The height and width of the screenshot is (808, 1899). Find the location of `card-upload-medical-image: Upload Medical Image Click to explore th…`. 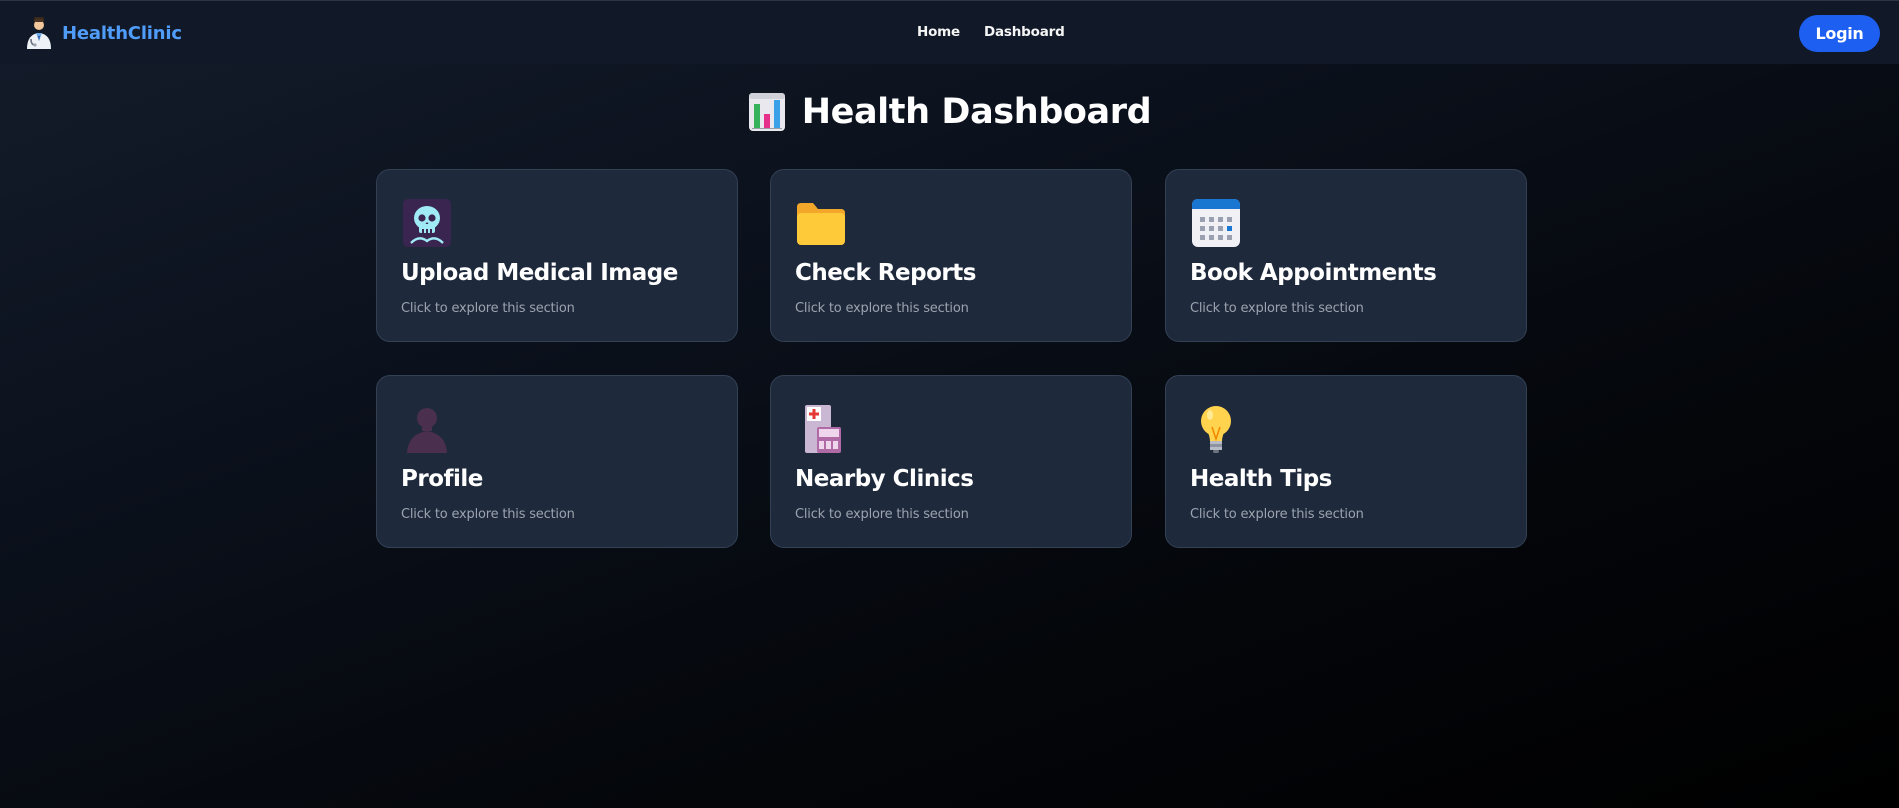

card-upload-medical-image: Upload Medical Image Click to explore th… is located at coordinates (557, 255).